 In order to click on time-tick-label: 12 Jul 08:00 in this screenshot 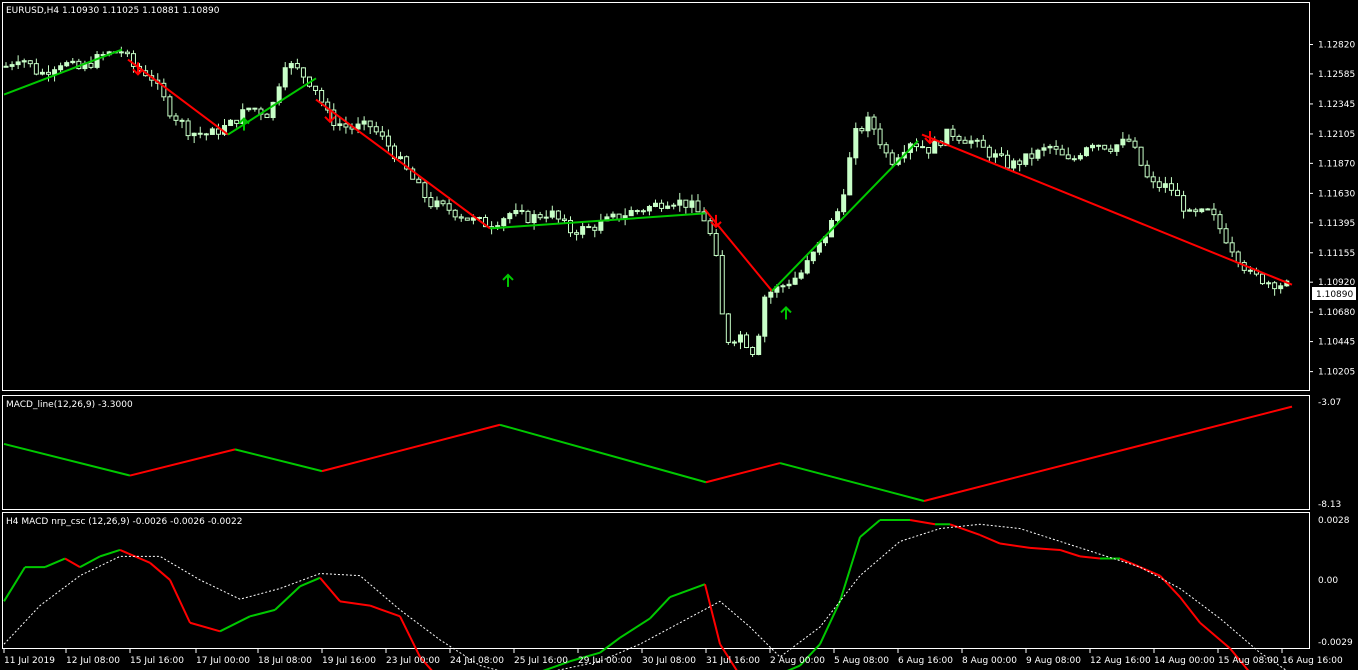, I will do `click(93, 661)`.